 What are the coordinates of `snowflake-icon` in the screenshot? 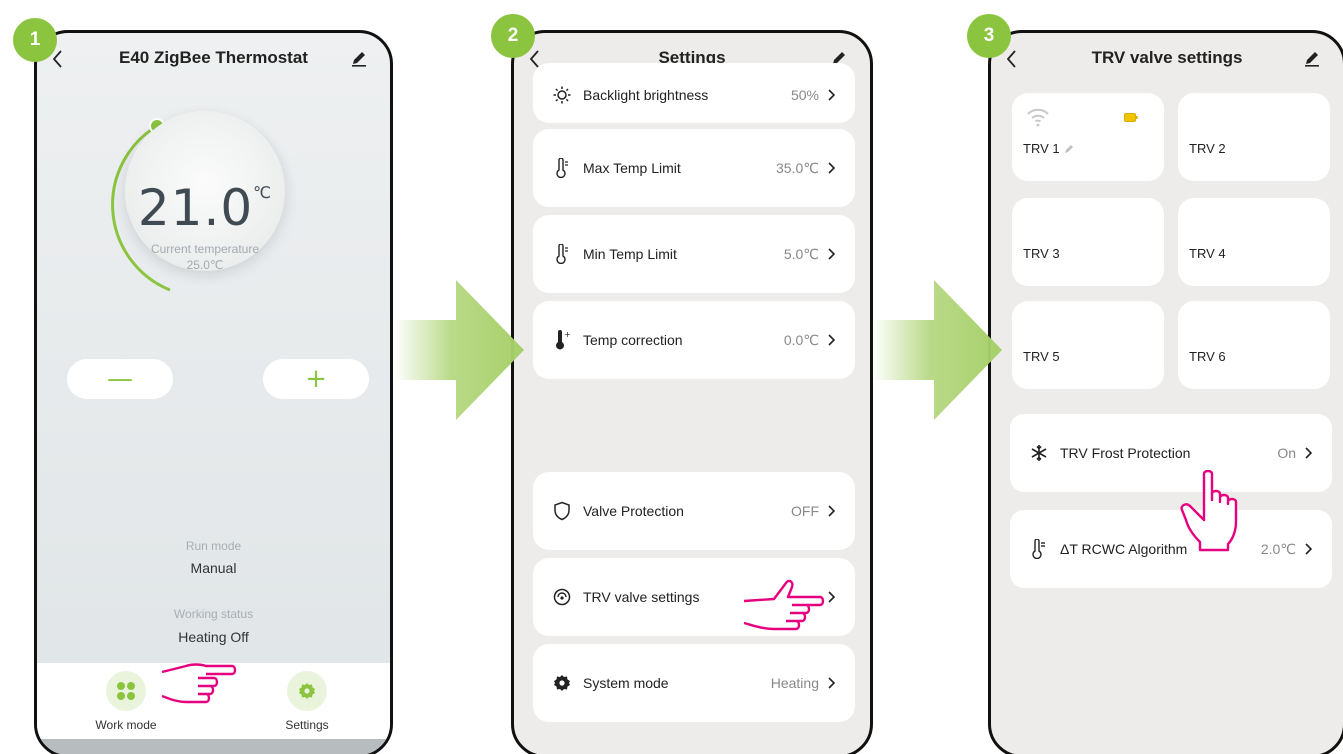 It's located at (1039, 453).